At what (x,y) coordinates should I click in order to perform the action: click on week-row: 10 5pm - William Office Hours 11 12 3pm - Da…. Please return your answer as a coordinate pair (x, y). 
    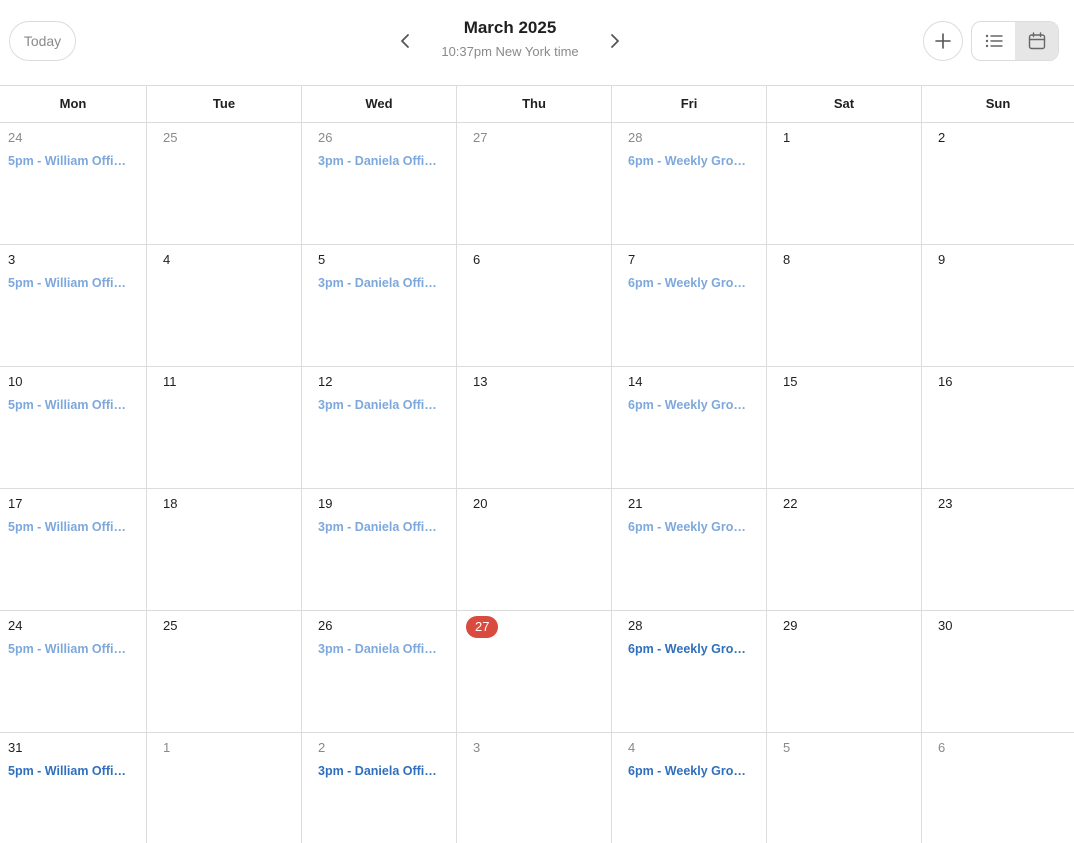
    Looking at the image, I should click on (537, 428).